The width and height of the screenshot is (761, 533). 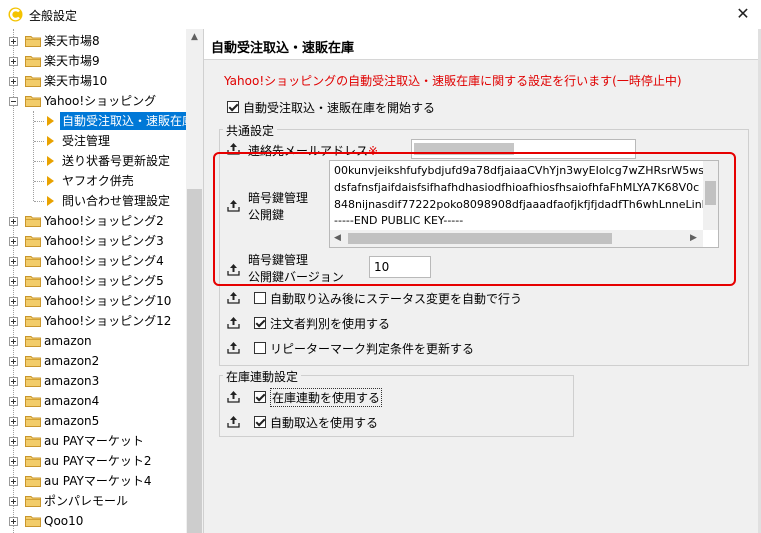 I want to click on tree-item: 問い合わせ管理設定, so click(x=93, y=201).